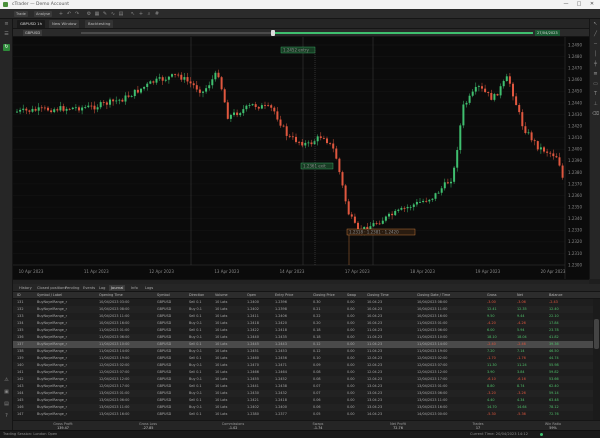 Image resolution: width=600 pixels, height=438 pixels. Describe the element at coordinates (317, 309) in the screenshot. I see `table-cell: 0.21` at that location.